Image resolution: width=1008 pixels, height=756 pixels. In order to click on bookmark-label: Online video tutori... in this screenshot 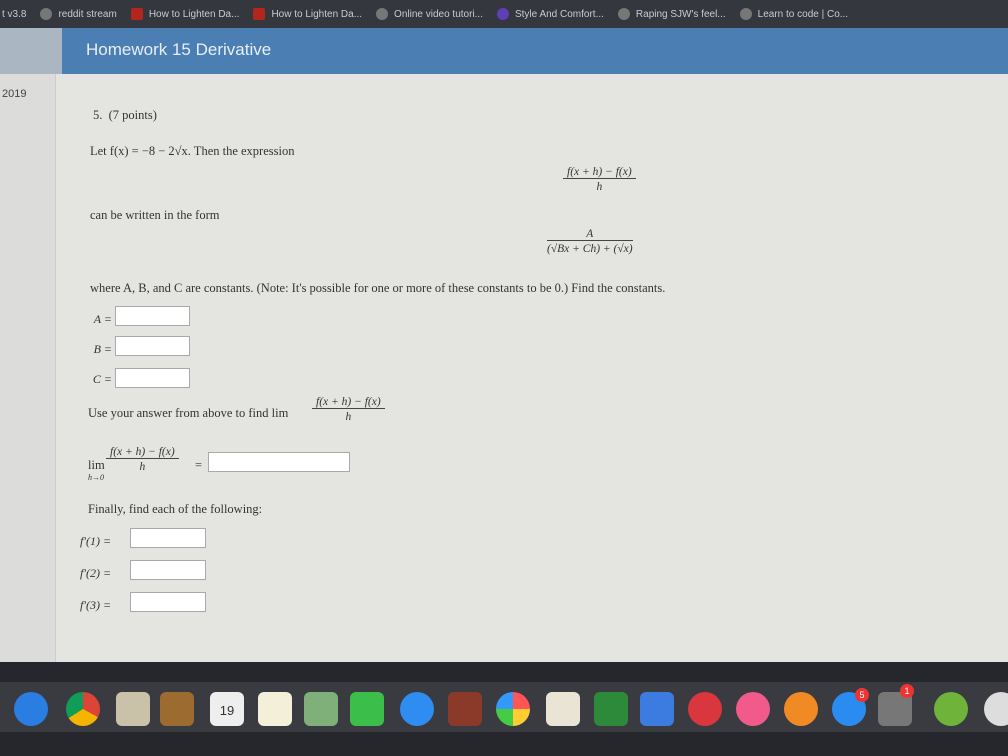, I will do `click(438, 14)`.